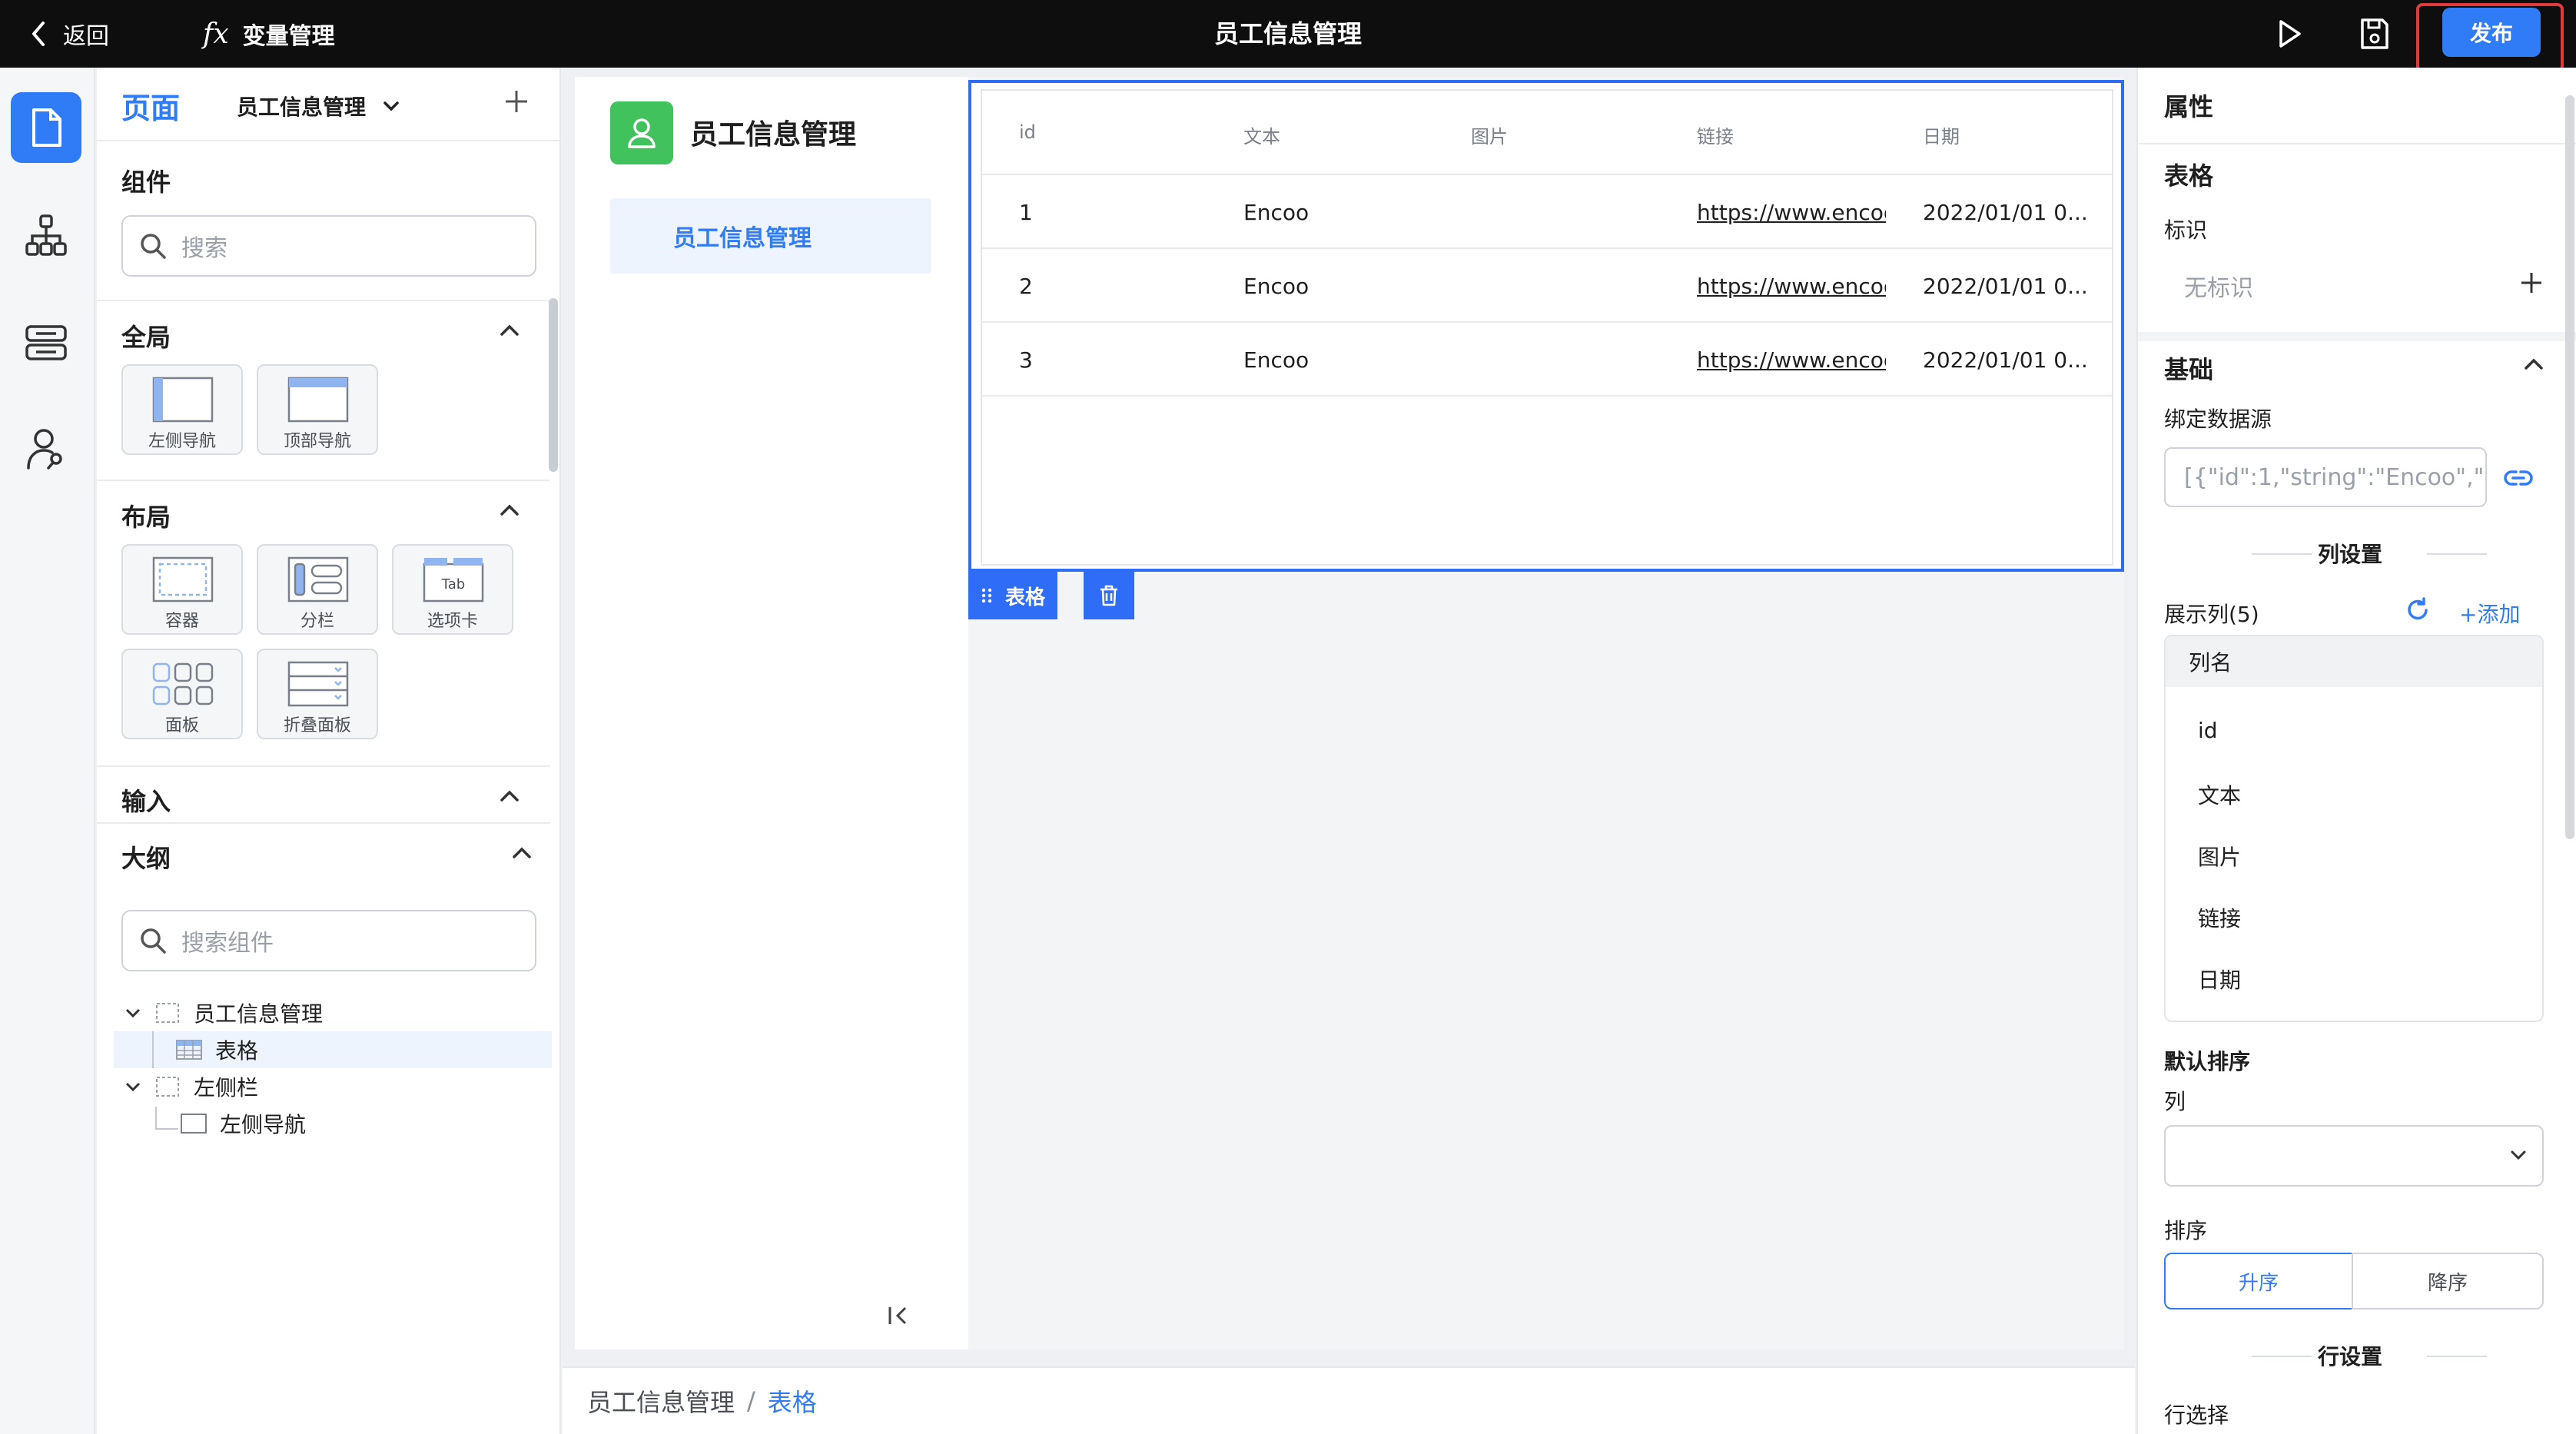 The width and height of the screenshot is (2576, 1434). I want to click on breadcrumb-current: 表格, so click(792, 1401).